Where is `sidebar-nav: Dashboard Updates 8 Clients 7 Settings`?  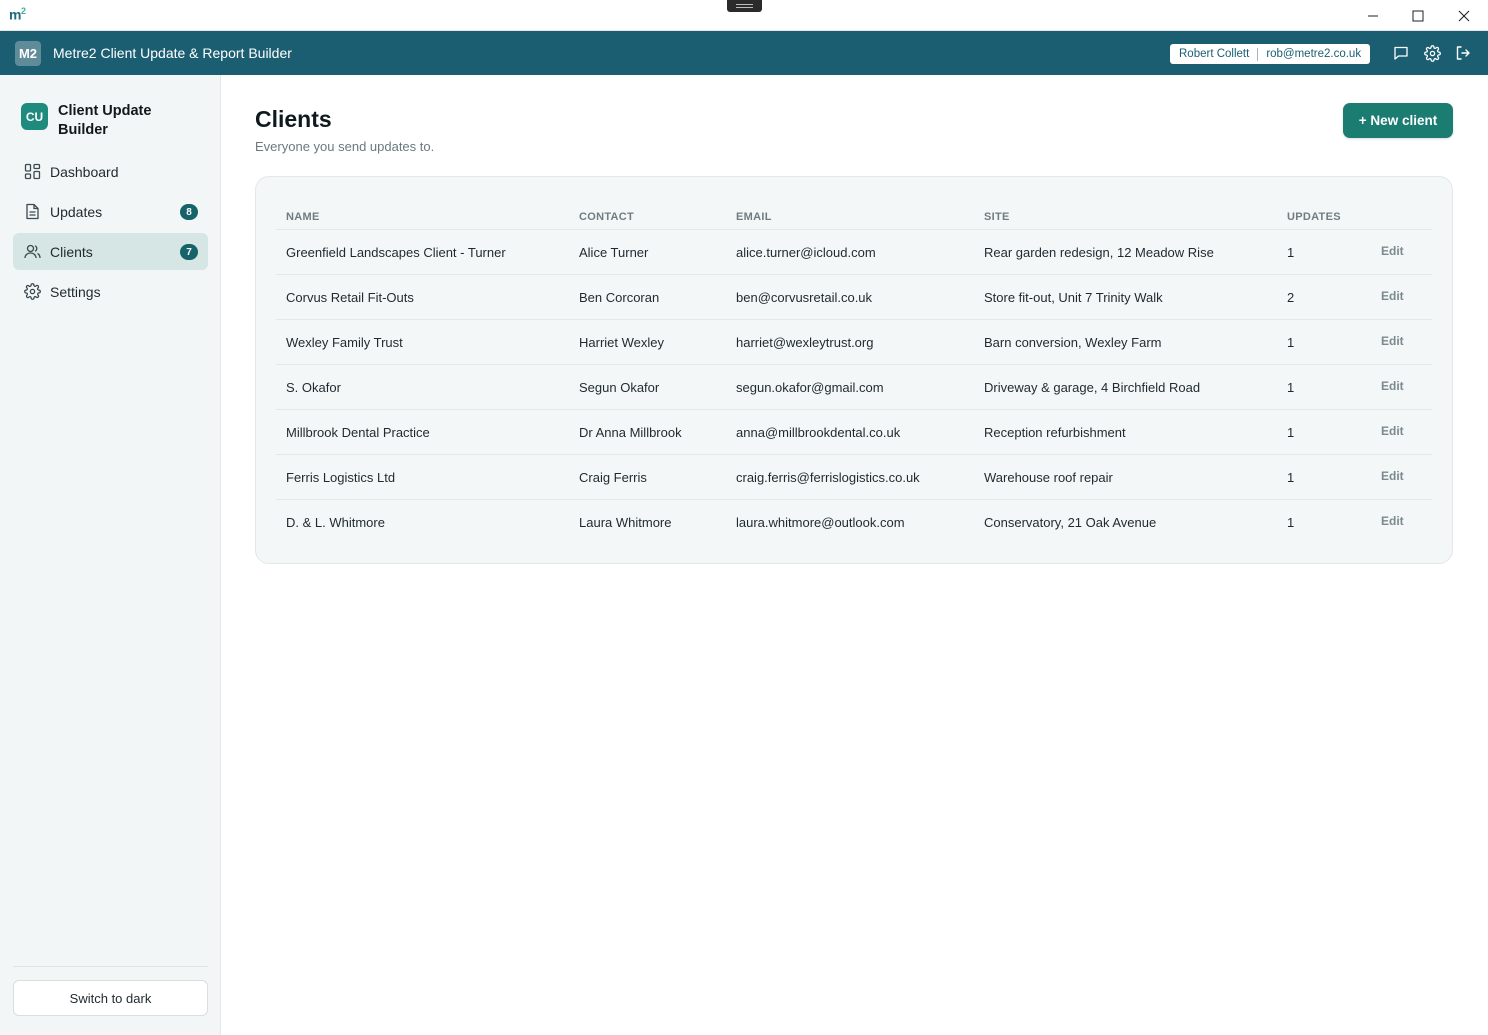 sidebar-nav: Dashboard Updates 8 Clients 7 Settings is located at coordinates (110, 233).